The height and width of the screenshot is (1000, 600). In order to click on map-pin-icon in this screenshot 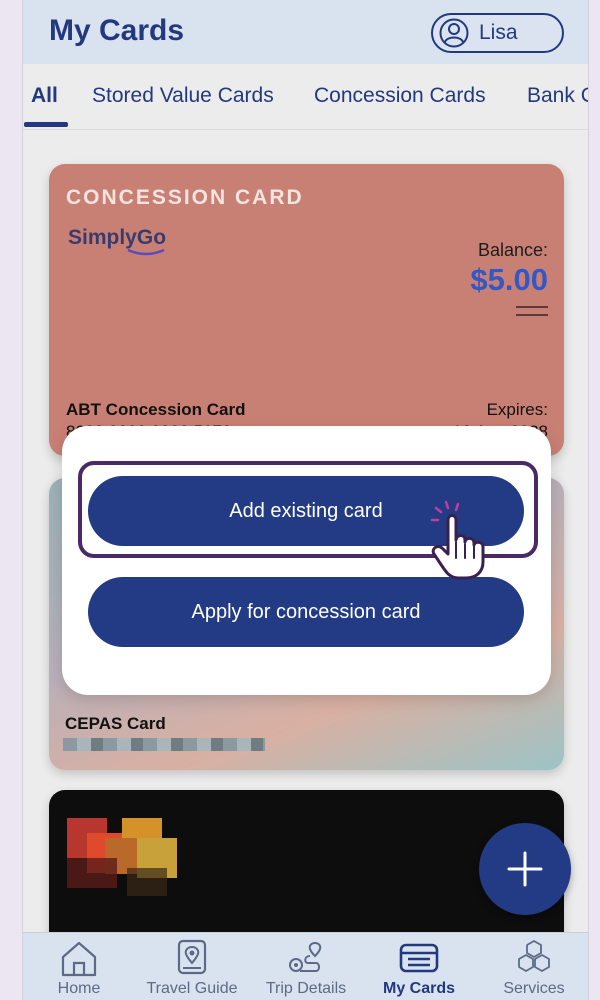, I will do `click(192, 957)`.